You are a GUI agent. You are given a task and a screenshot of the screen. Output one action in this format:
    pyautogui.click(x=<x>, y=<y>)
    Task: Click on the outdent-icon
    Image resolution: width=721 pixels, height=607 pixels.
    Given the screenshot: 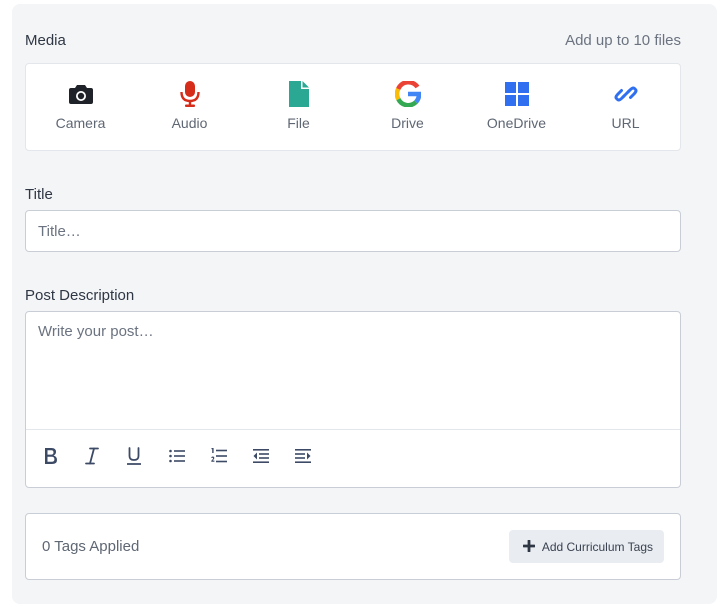 What is the action you would take?
    pyautogui.click(x=261, y=458)
    